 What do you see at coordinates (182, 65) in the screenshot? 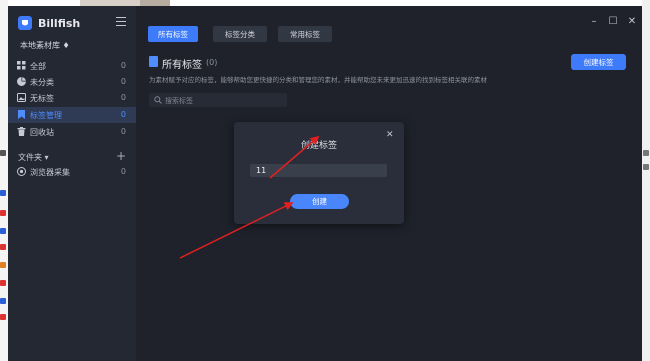
I see `page-title: 所有标签` at bounding box center [182, 65].